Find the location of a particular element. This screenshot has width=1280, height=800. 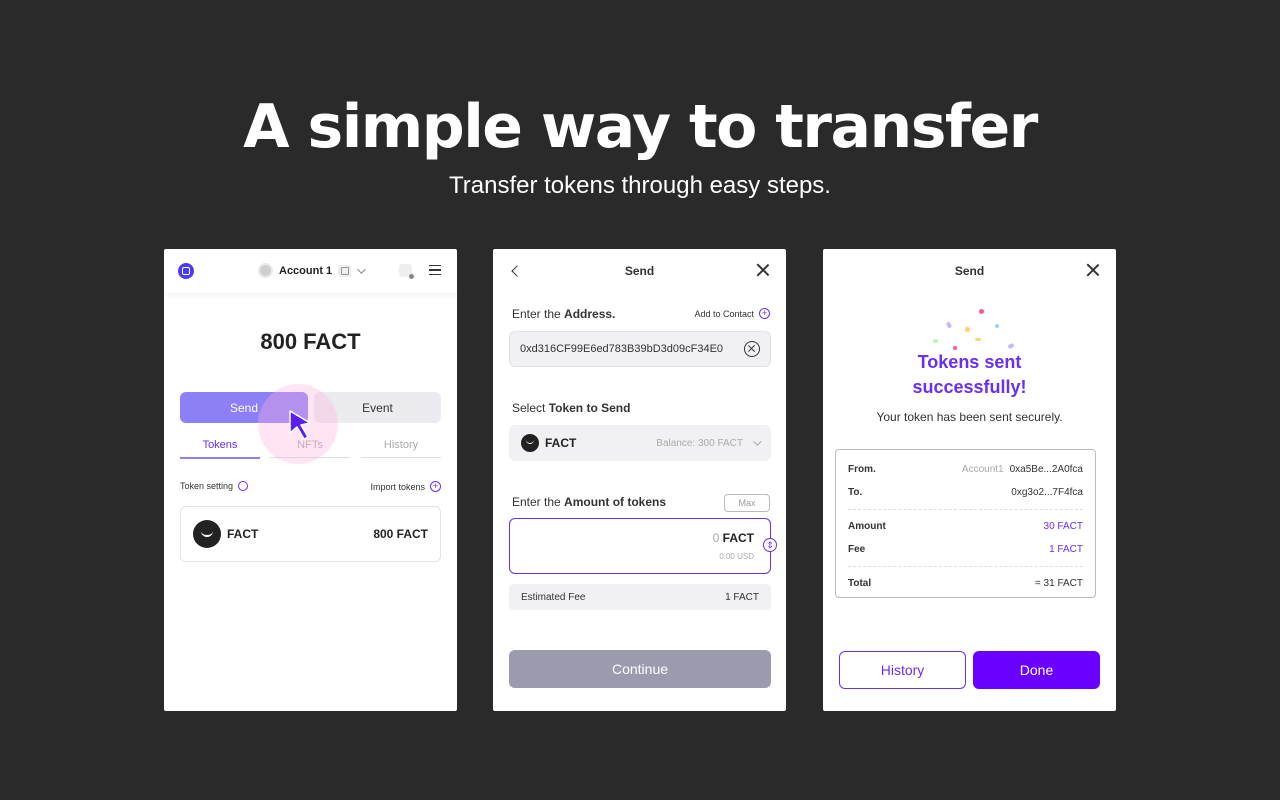

address-input: 0xd316CF99E6ed783B39bD3d09cF34E0 is located at coordinates (640, 349).